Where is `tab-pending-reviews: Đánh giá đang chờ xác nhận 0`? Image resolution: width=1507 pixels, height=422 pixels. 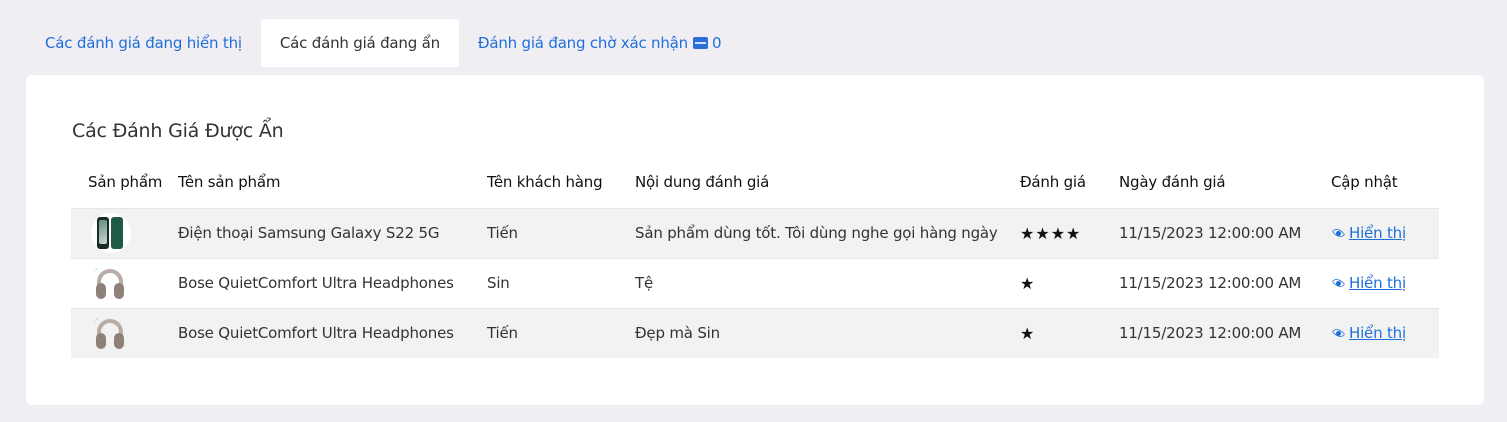 tab-pending-reviews: Đánh giá đang chờ xác nhận 0 is located at coordinates (599, 43).